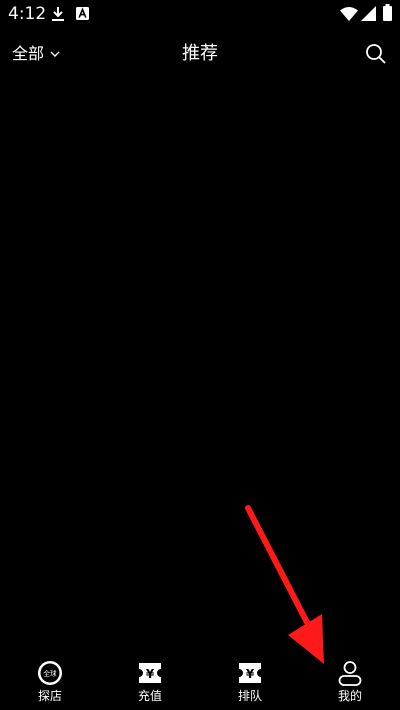 The height and width of the screenshot is (710, 400). I want to click on queue-badge: ¥, so click(250, 674).